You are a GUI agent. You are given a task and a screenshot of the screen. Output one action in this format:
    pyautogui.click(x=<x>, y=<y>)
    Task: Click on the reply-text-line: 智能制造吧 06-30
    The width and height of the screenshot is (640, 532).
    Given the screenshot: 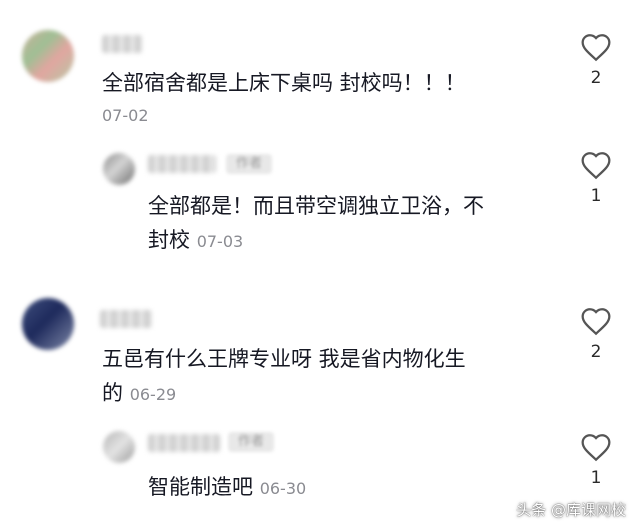 What is the action you would take?
    pyautogui.click(x=227, y=488)
    